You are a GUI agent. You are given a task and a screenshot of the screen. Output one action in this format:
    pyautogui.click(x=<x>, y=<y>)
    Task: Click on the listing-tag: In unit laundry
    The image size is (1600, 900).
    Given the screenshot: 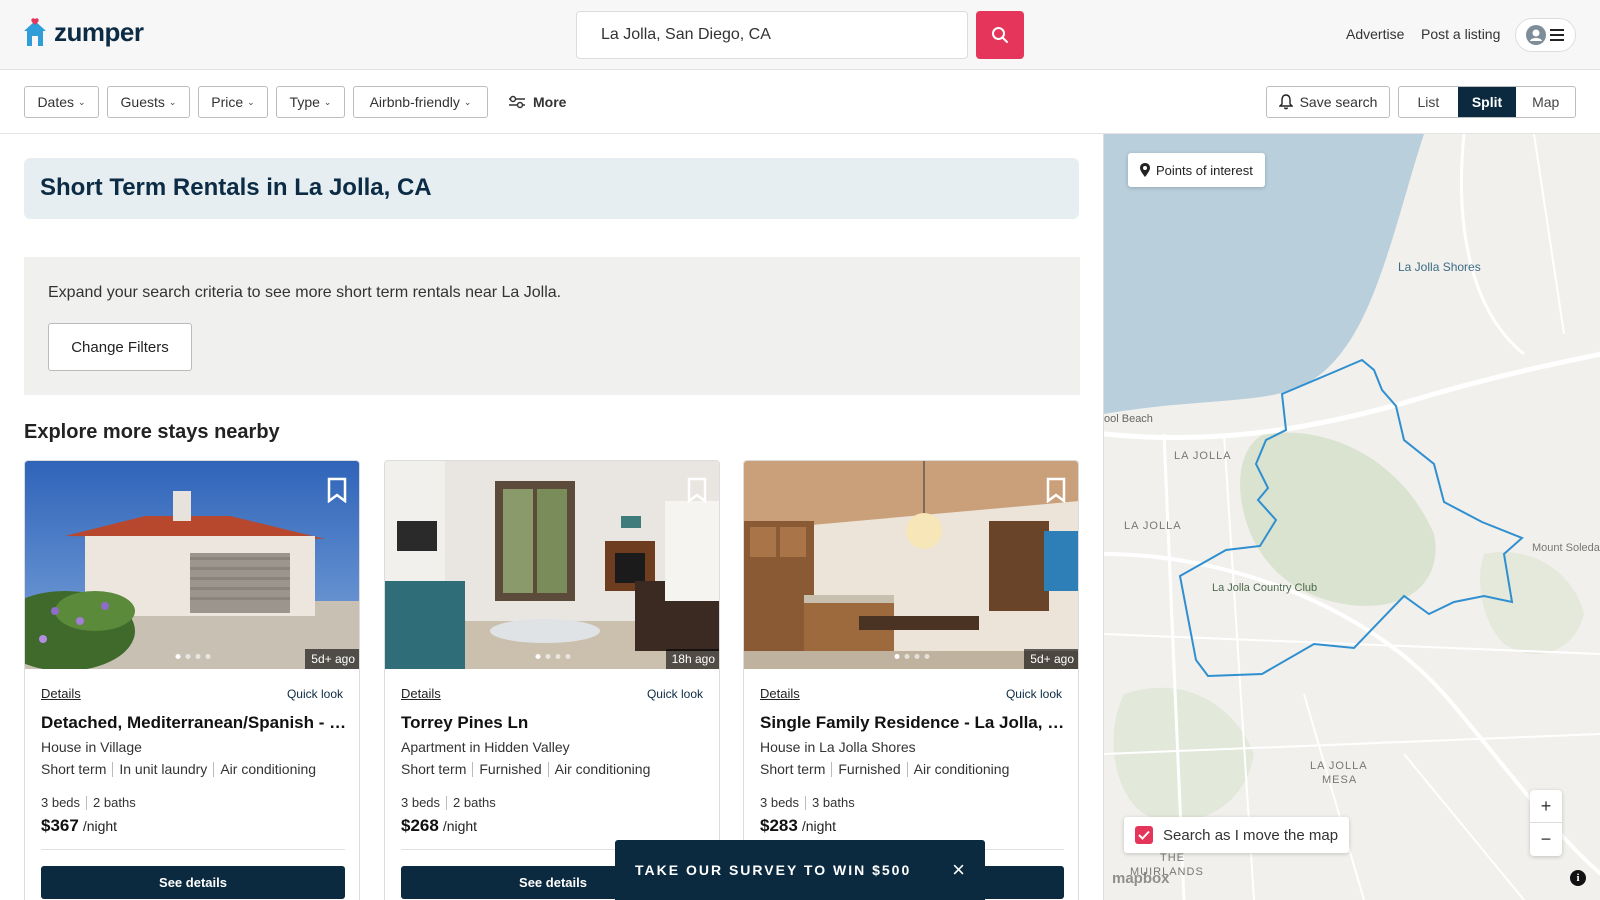 What is the action you would take?
    pyautogui.click(x=162, y=769)
    